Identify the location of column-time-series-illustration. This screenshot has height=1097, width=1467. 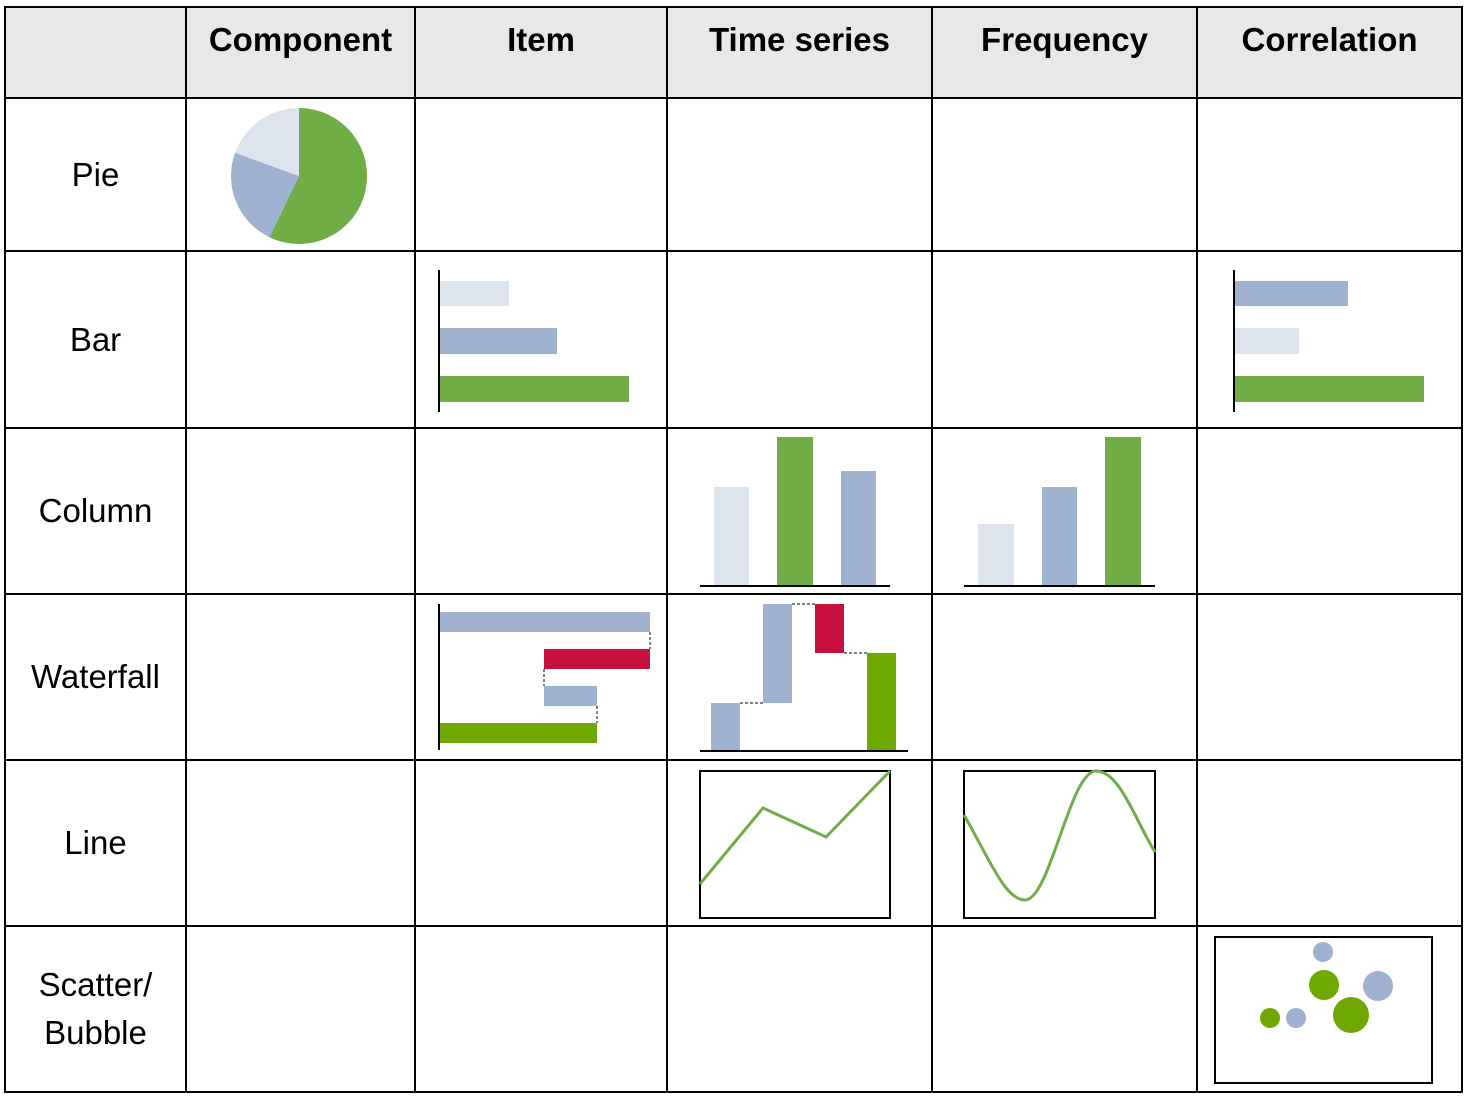
(795, 512).